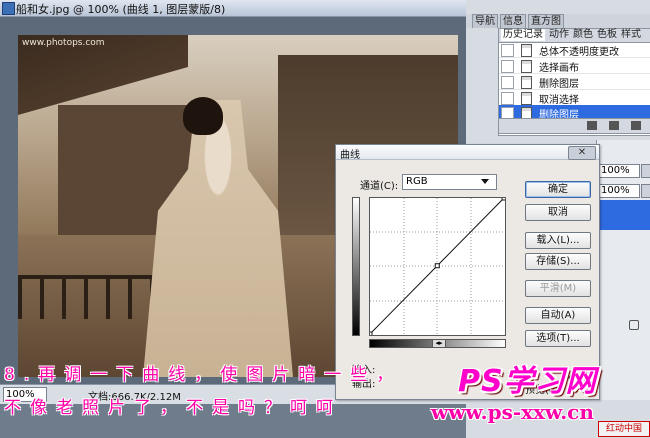  Describe the element at coordinates (546, 21) in the screenshot. I see `tab-histogram: 直方图` at that location.